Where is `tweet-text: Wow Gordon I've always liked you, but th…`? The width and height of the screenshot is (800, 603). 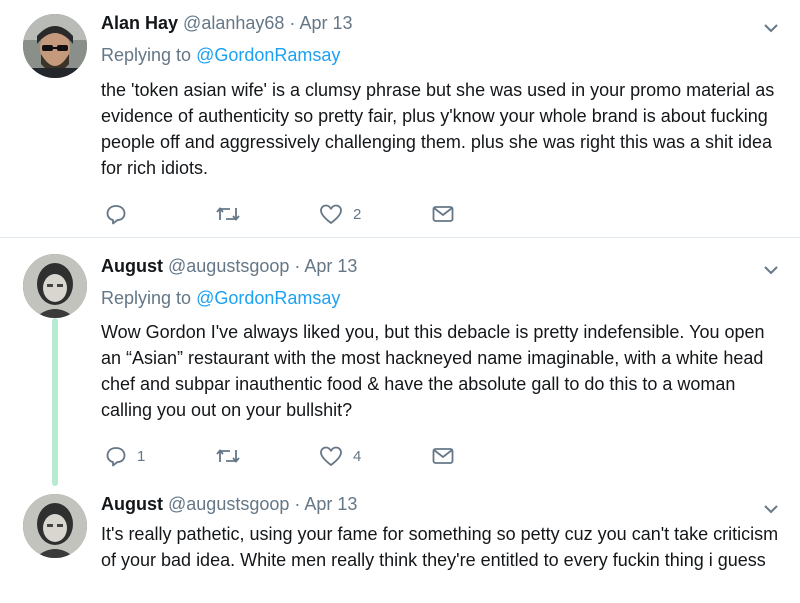
tweet-text: Wow Gordon I've always liked you, but th… is located at coordinates (433, 371).